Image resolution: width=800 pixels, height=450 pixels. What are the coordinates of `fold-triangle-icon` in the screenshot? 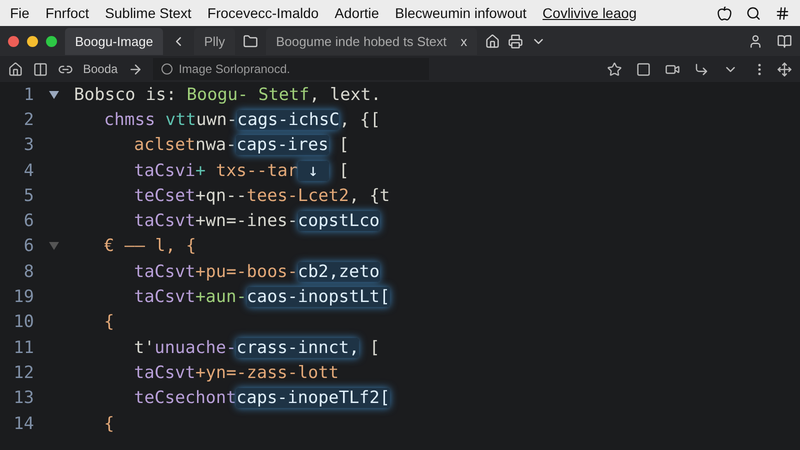 It's located at (54, 94).